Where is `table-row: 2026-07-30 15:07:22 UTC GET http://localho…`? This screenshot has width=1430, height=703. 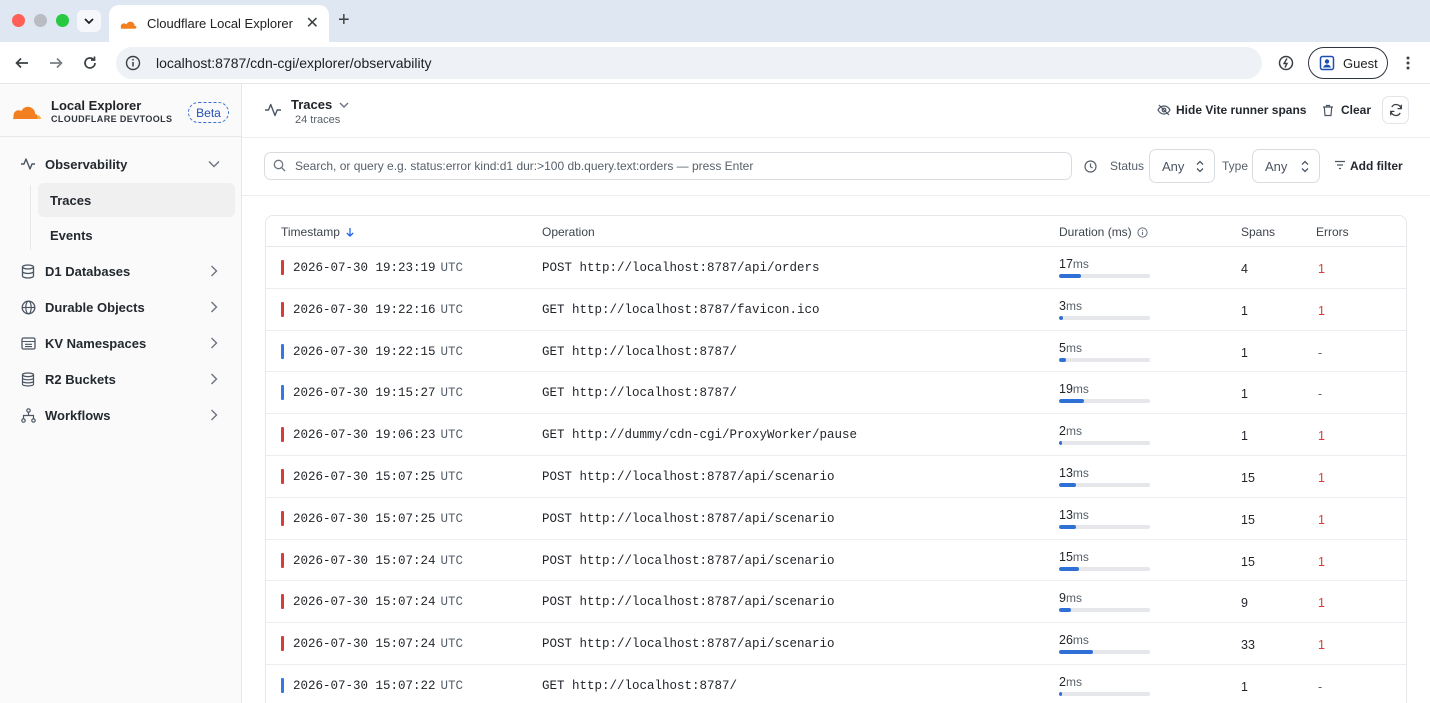 table-row: 2026-07-30 15:07:22 UTC GET http://localho… is located at coordinates (836, 684).